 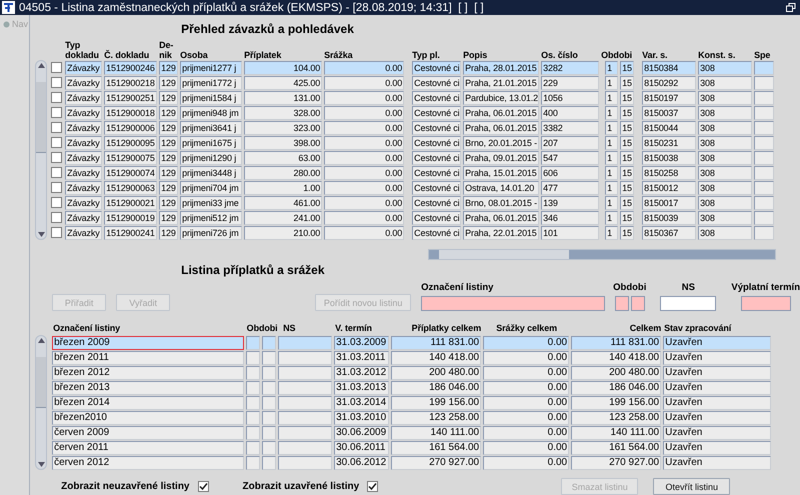 I want to click on text-field: 1.00, so click(x=283, y=187).